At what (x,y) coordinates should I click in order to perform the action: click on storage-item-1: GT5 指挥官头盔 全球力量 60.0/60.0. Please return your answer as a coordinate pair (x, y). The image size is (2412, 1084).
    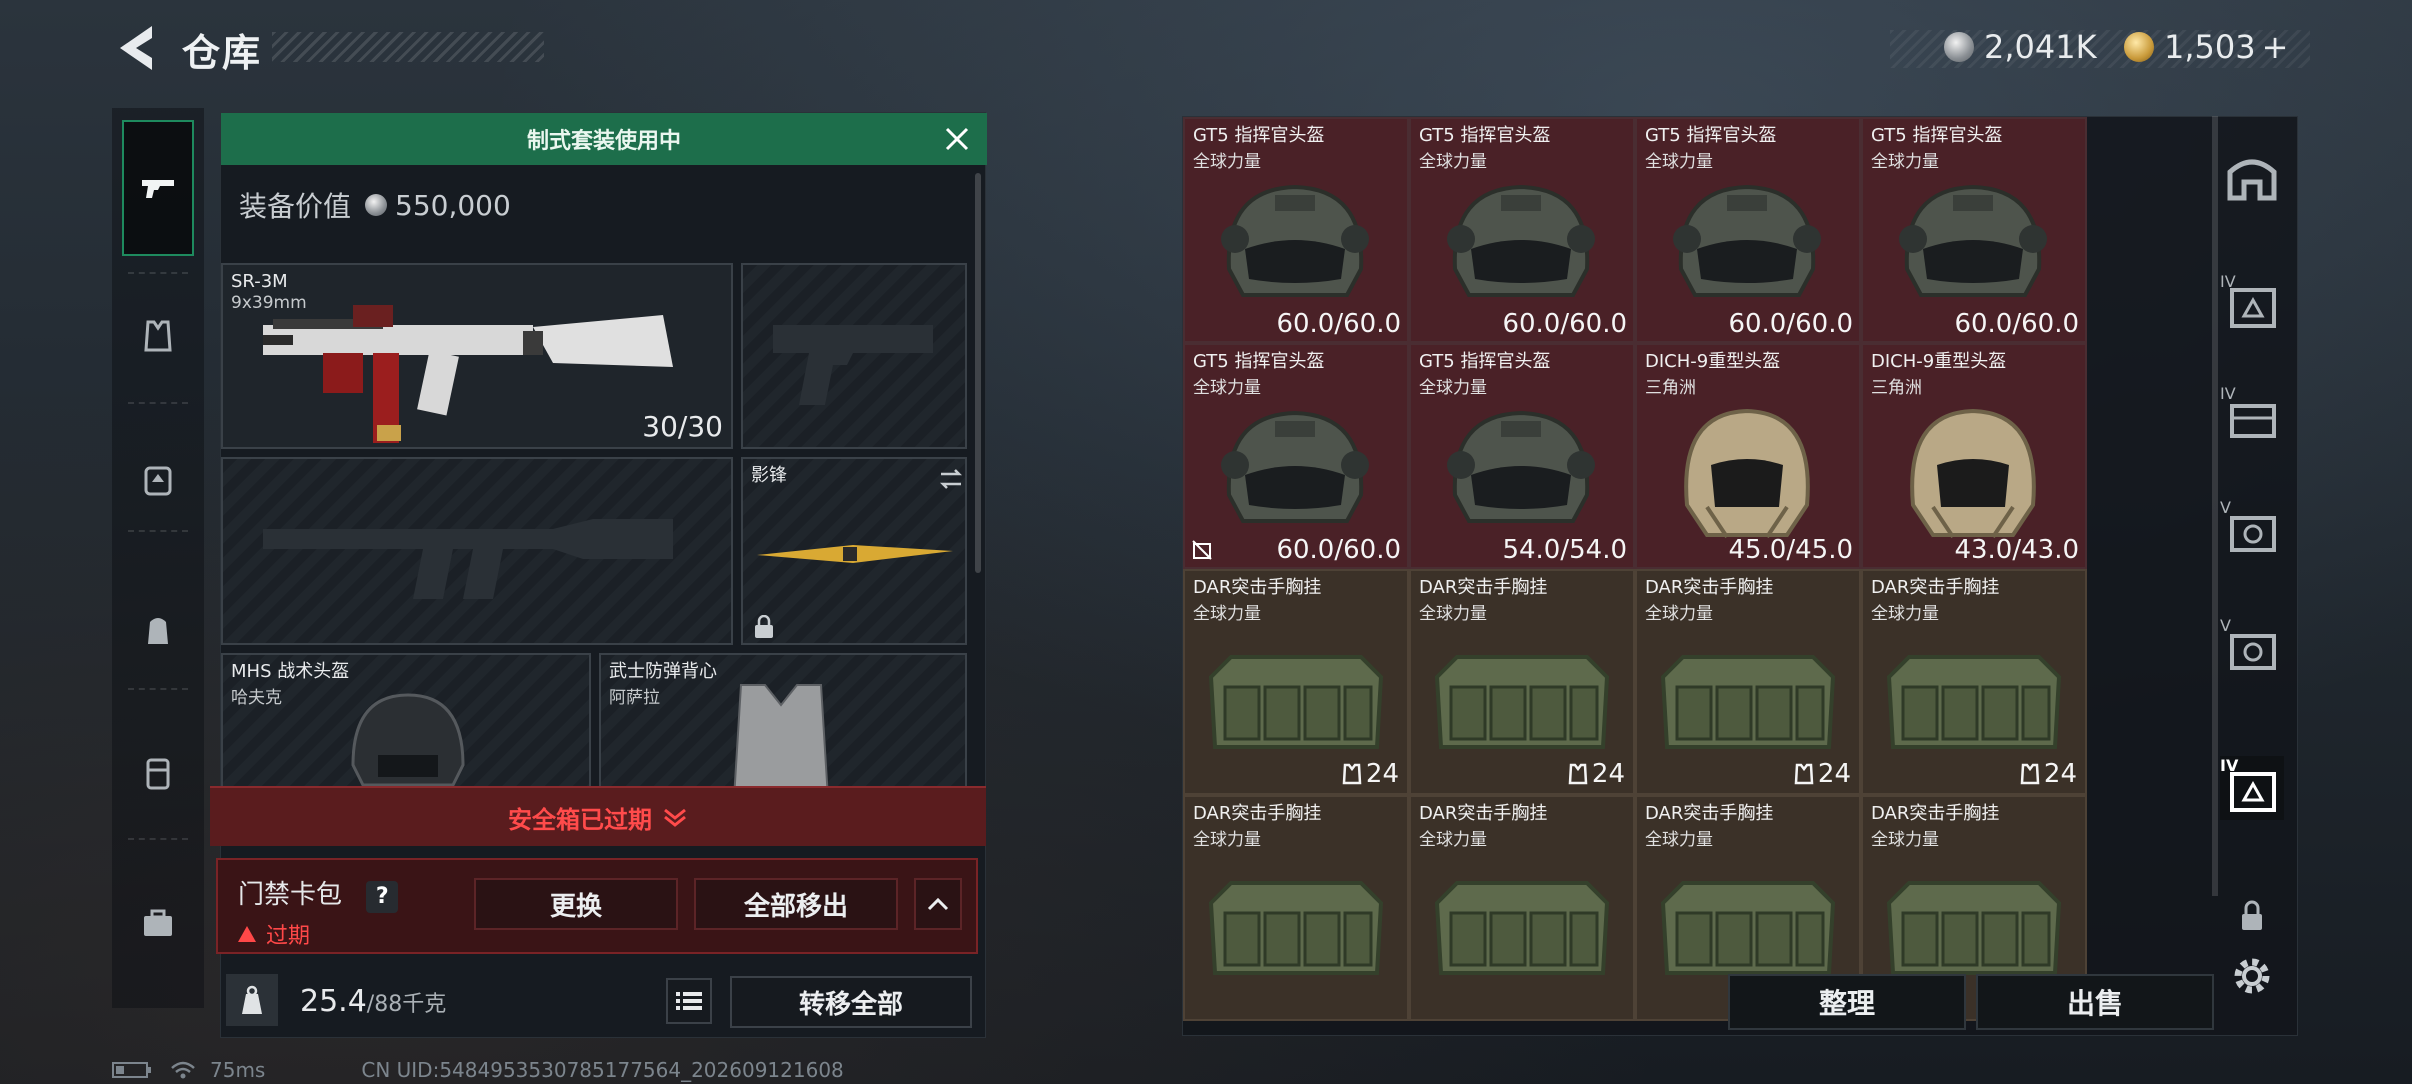
    Looking at the image, I should click on (1522, 230).